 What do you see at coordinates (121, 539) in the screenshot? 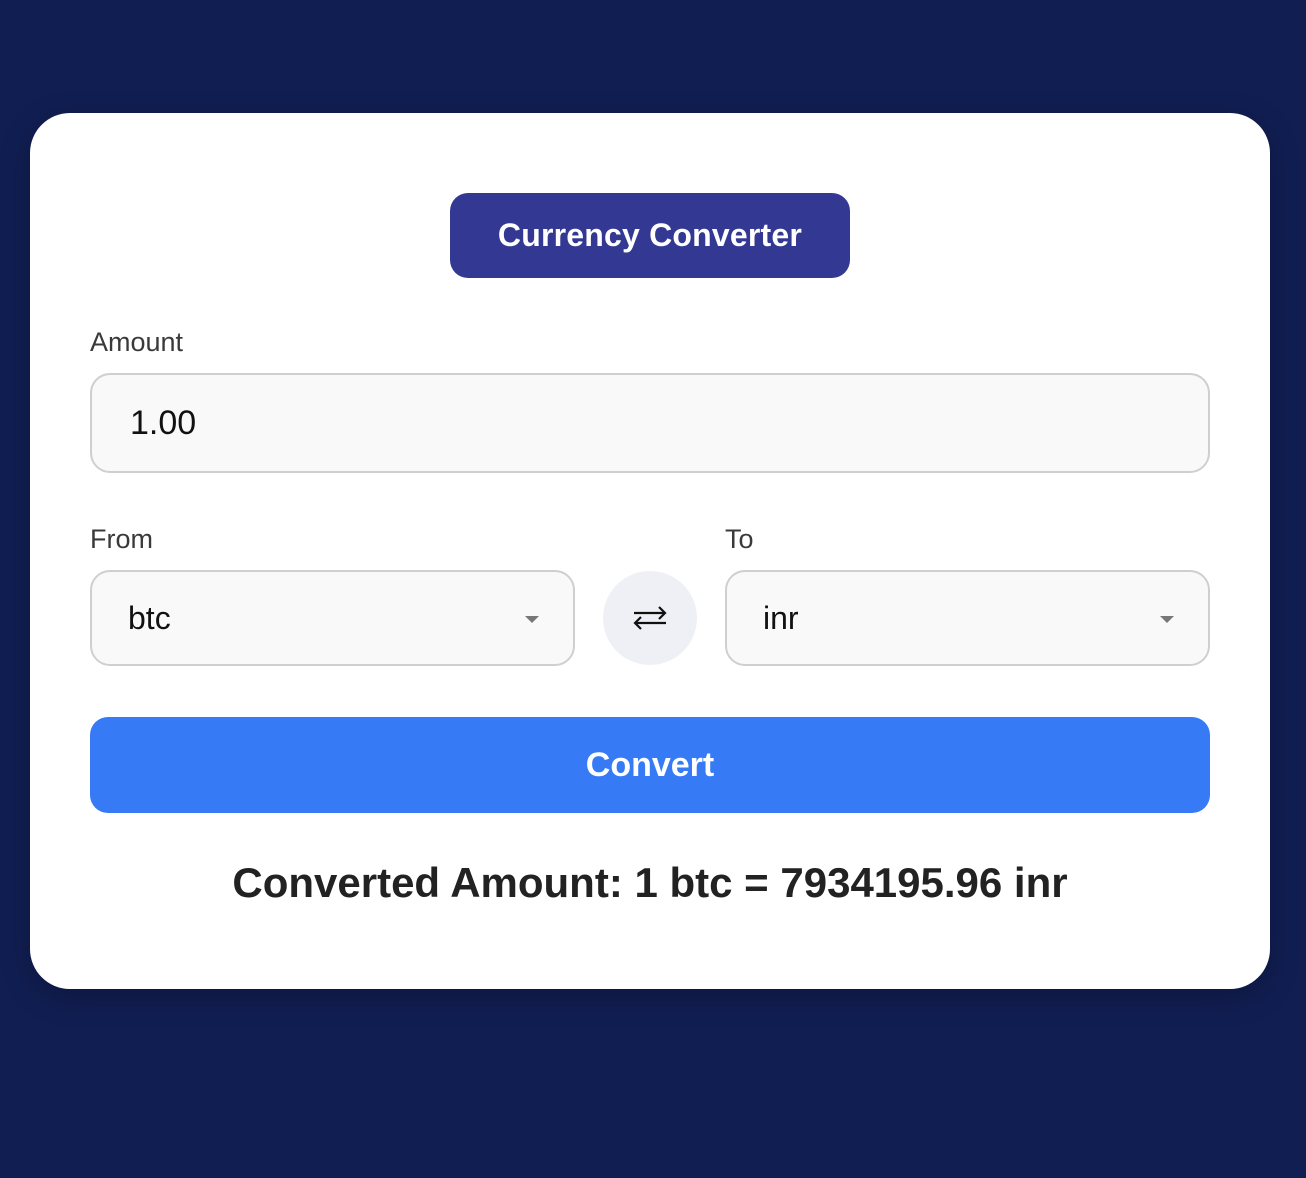
I see `from-label: From` at bounding box center [121, 539].